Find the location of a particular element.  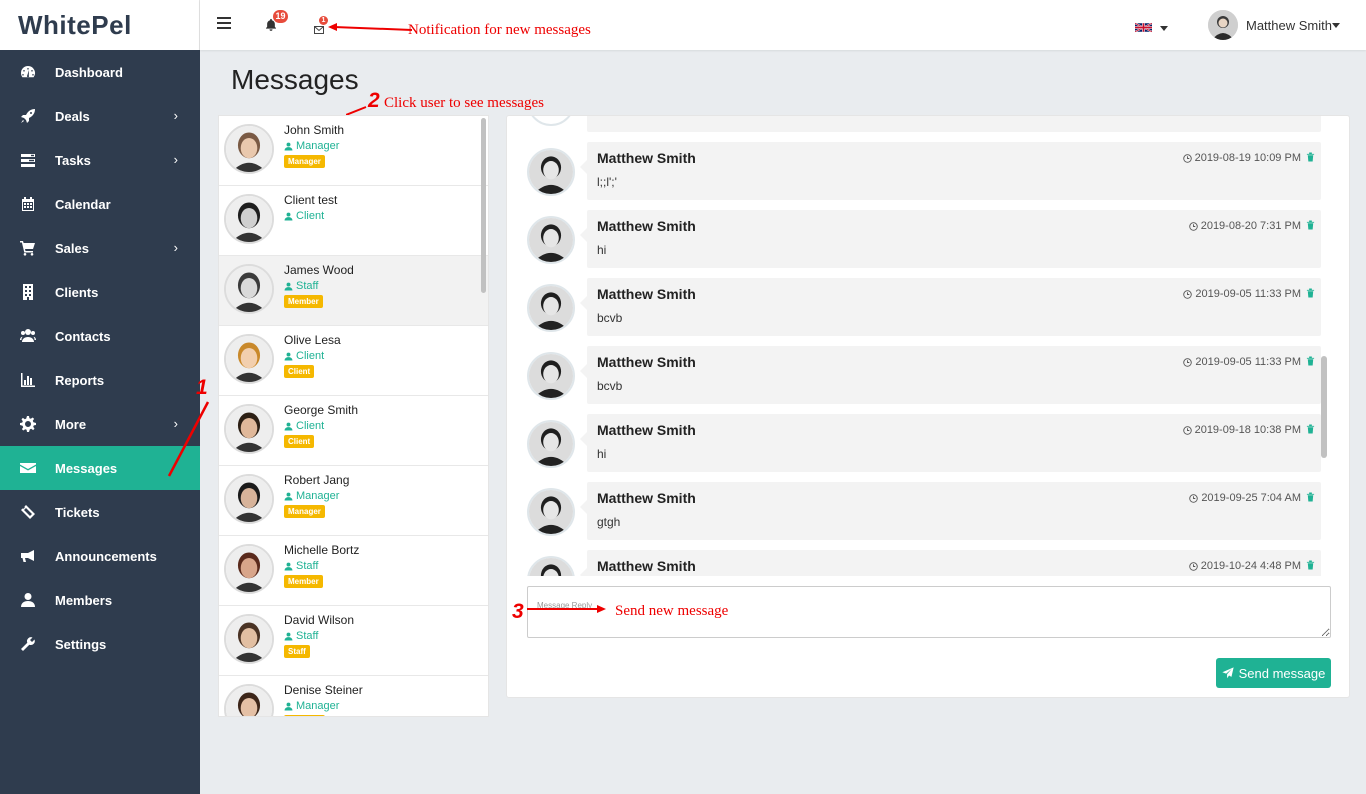

message-timestamp: 2019-09-05 11:33 PM is located at coordinates (1242, 294).